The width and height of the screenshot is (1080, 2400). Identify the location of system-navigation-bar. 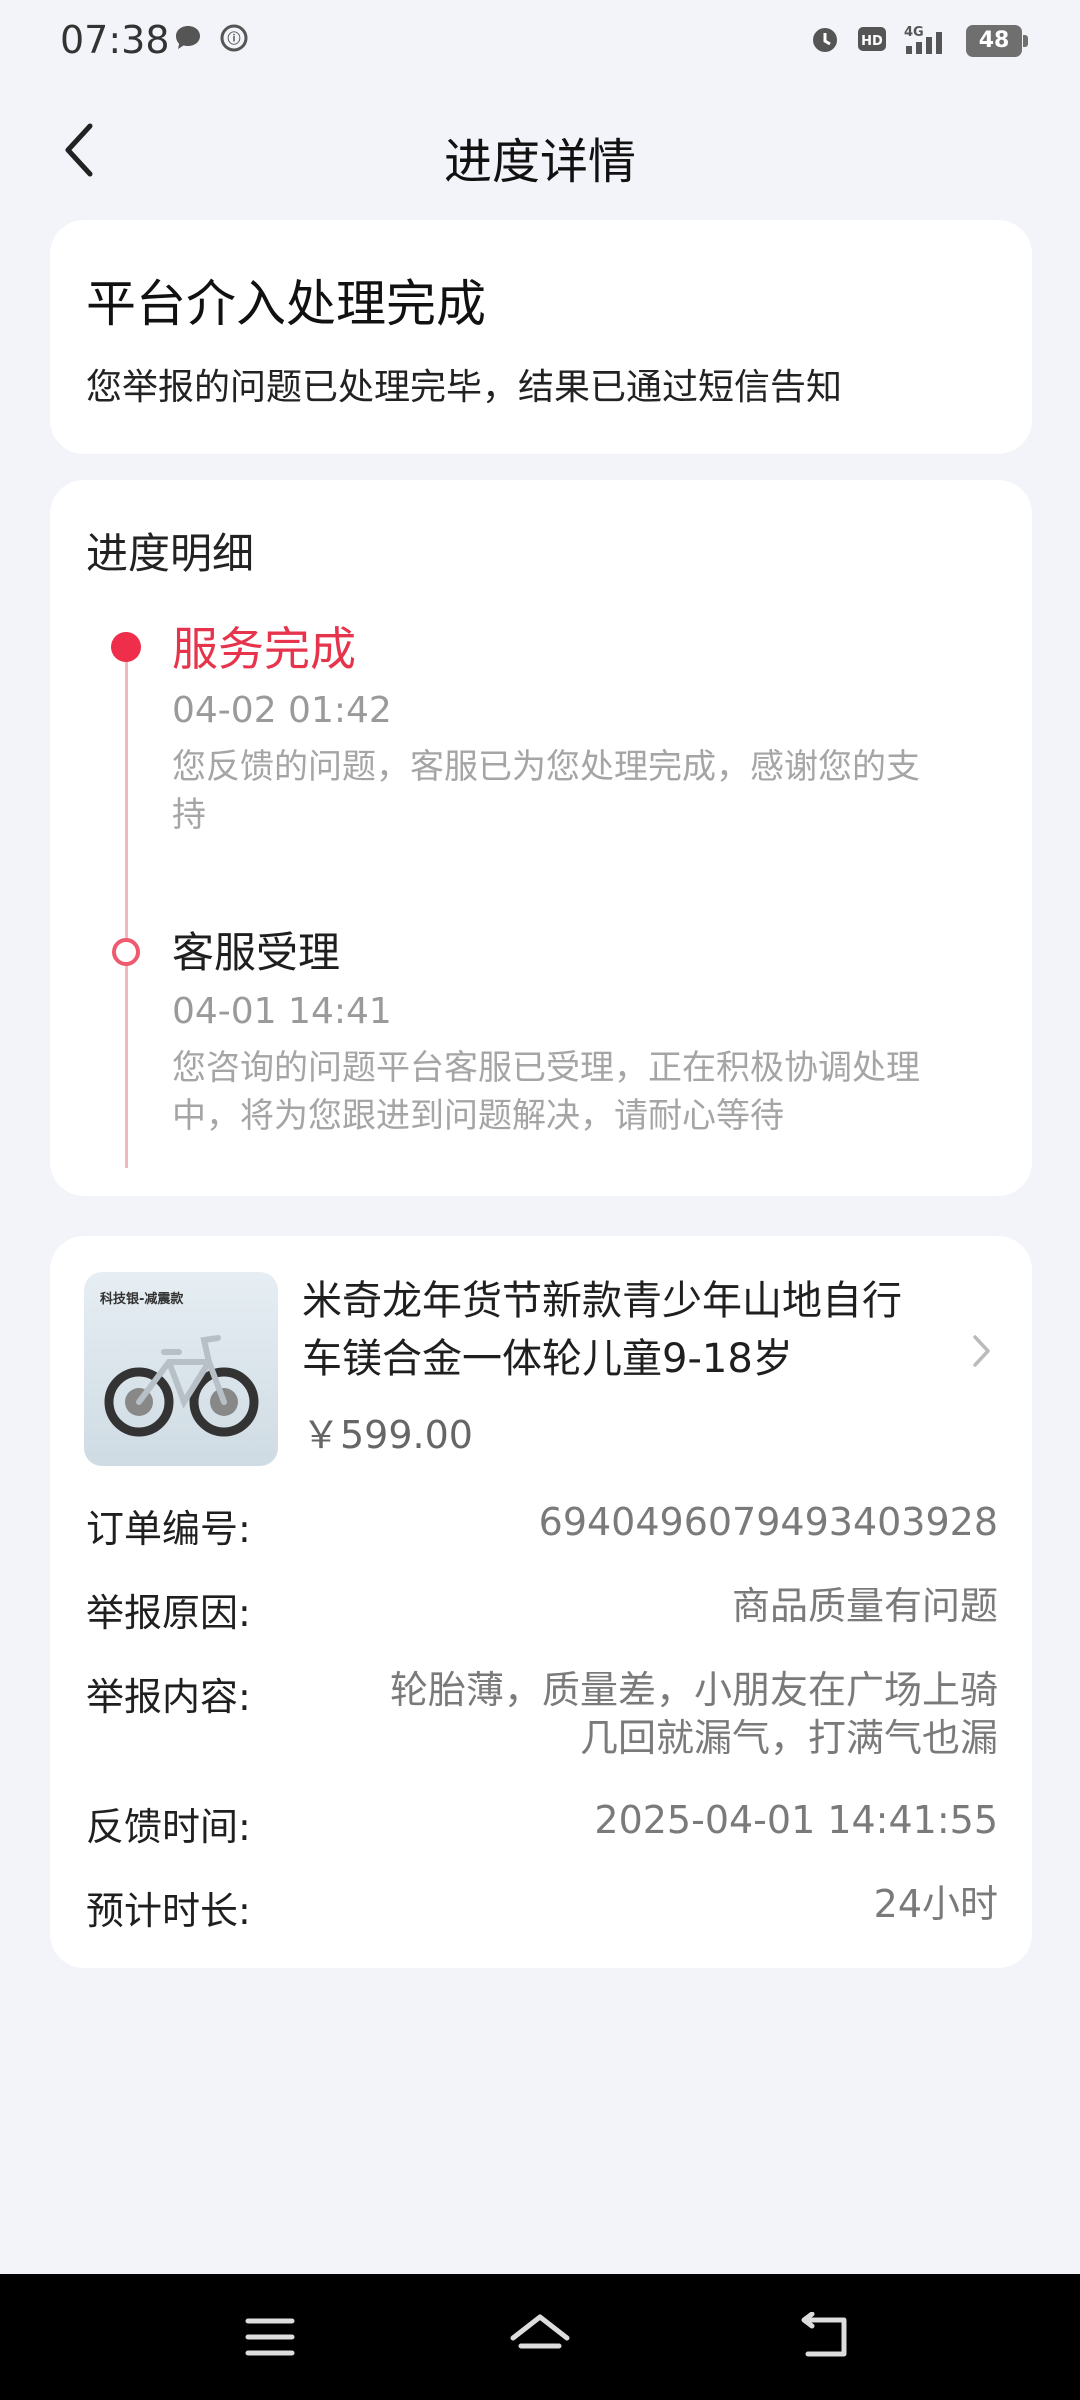
(540, 2337).